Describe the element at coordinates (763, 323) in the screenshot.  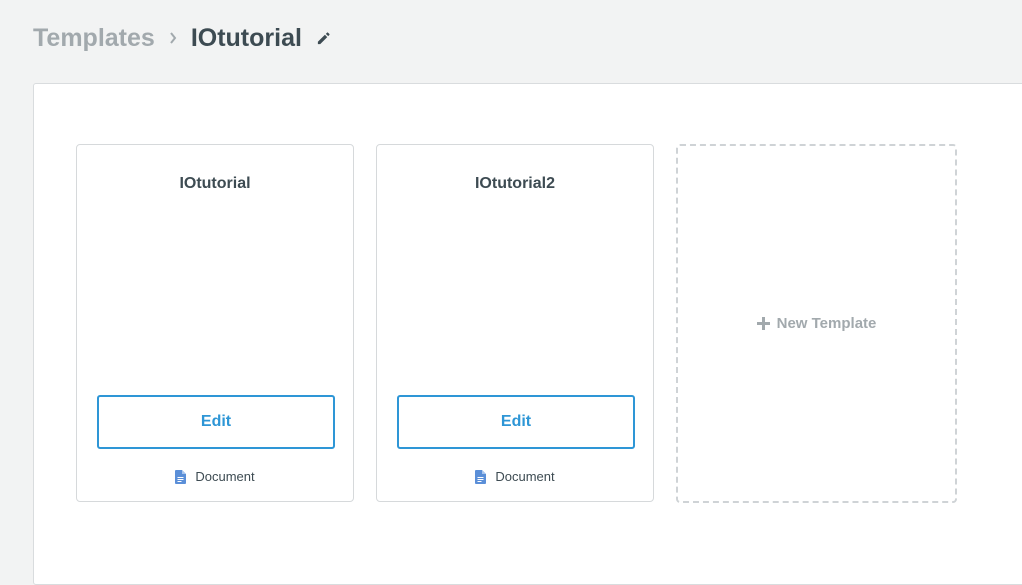
I see `plus-icon` at that location.